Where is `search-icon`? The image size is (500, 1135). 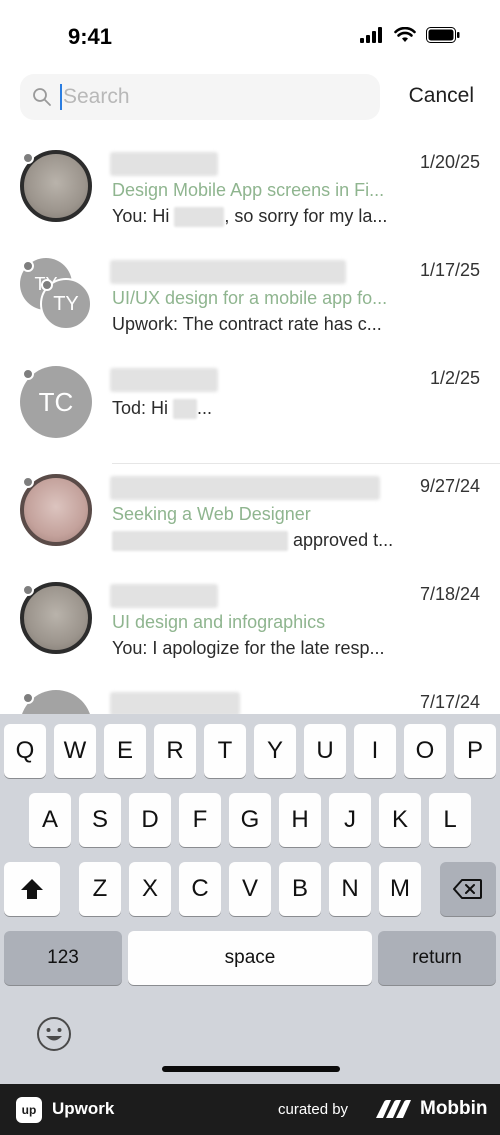 search-icon is located at coordinates (42, 97).